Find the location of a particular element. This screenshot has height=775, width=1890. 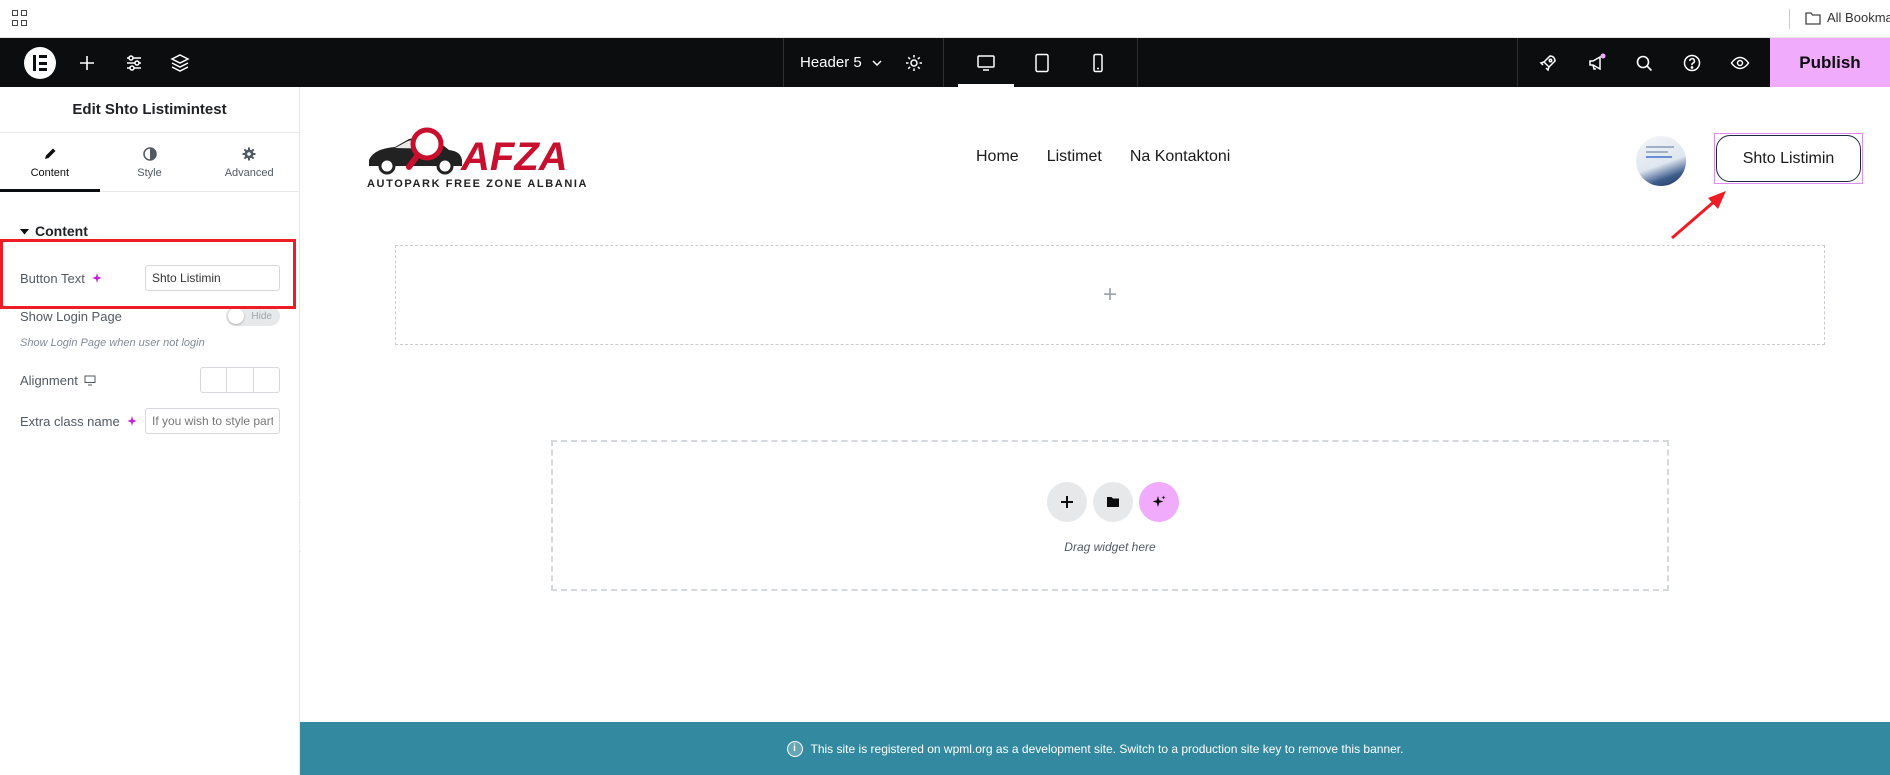

all-bookmarks-button: All Bookma is located at coordinates (1847, 17).